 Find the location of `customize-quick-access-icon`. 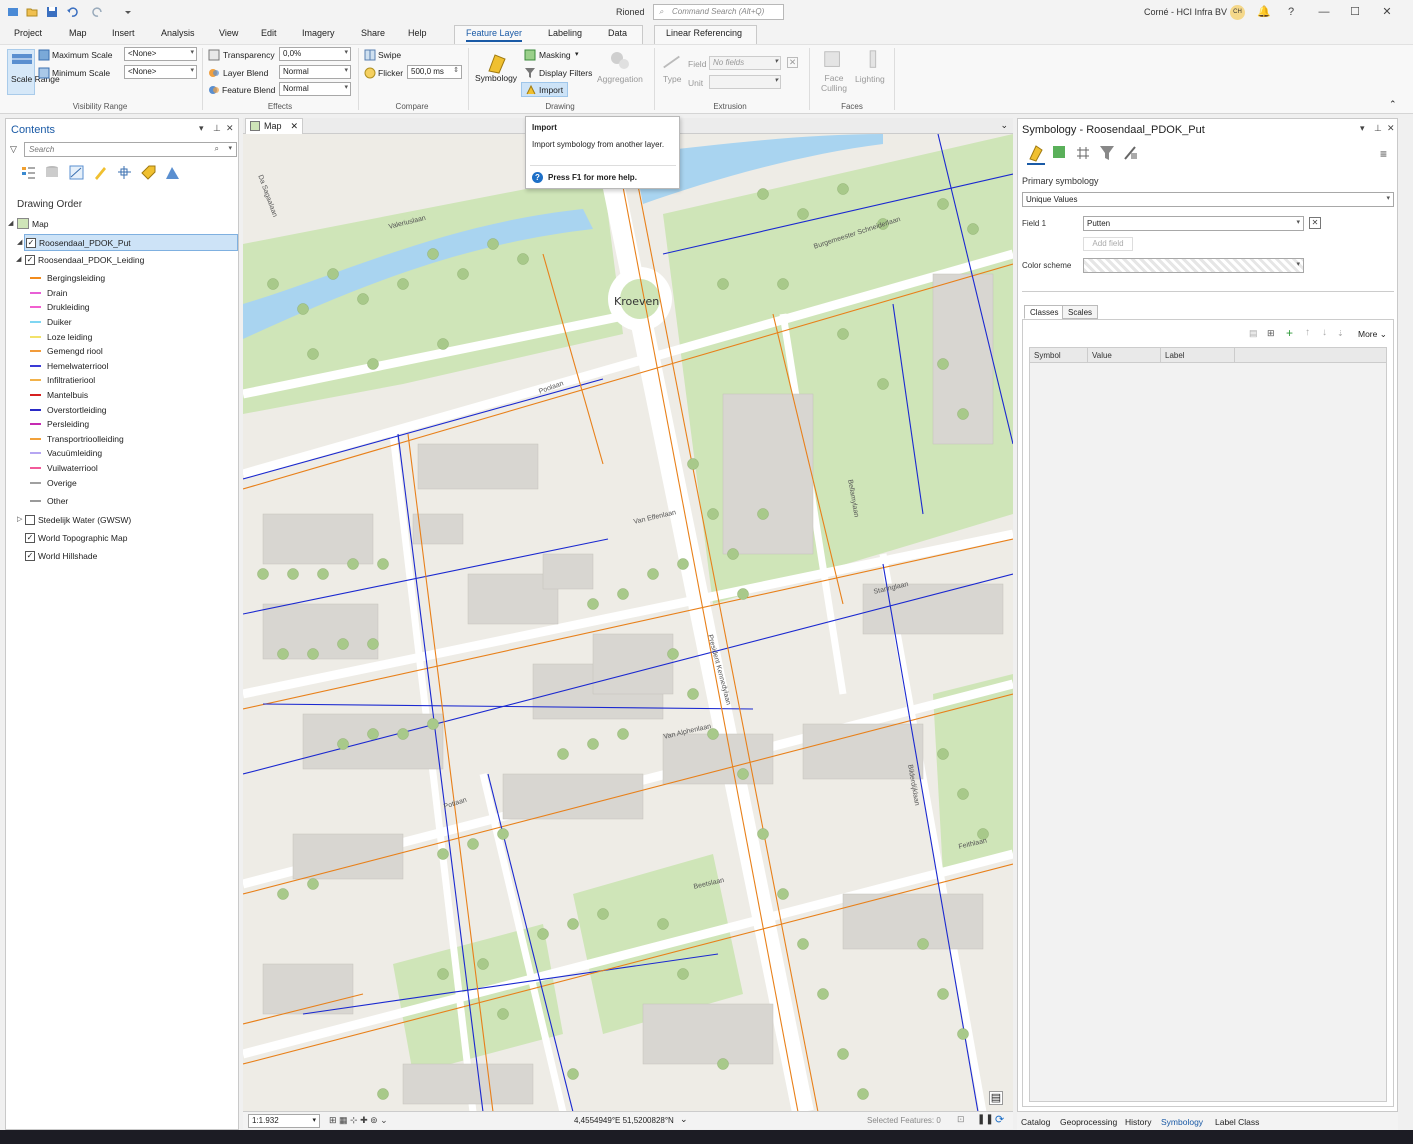

customize-quick-access-icon is located at coordinates (128, 12).